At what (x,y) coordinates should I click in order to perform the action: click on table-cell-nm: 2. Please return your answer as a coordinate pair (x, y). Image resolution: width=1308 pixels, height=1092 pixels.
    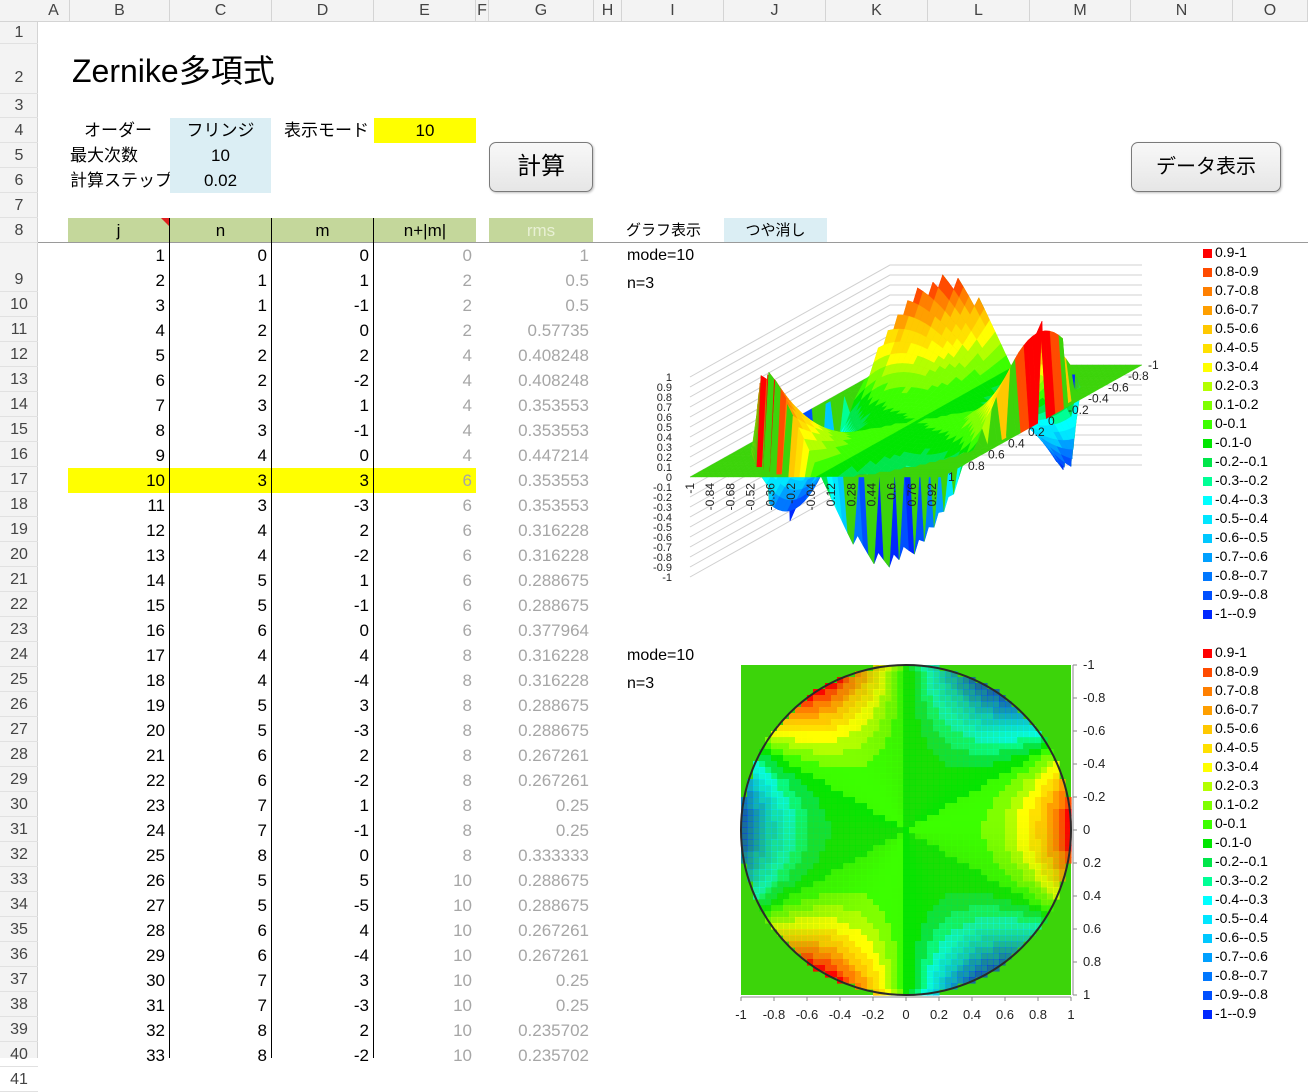
    Looking at the image, I should click on (425, 280).